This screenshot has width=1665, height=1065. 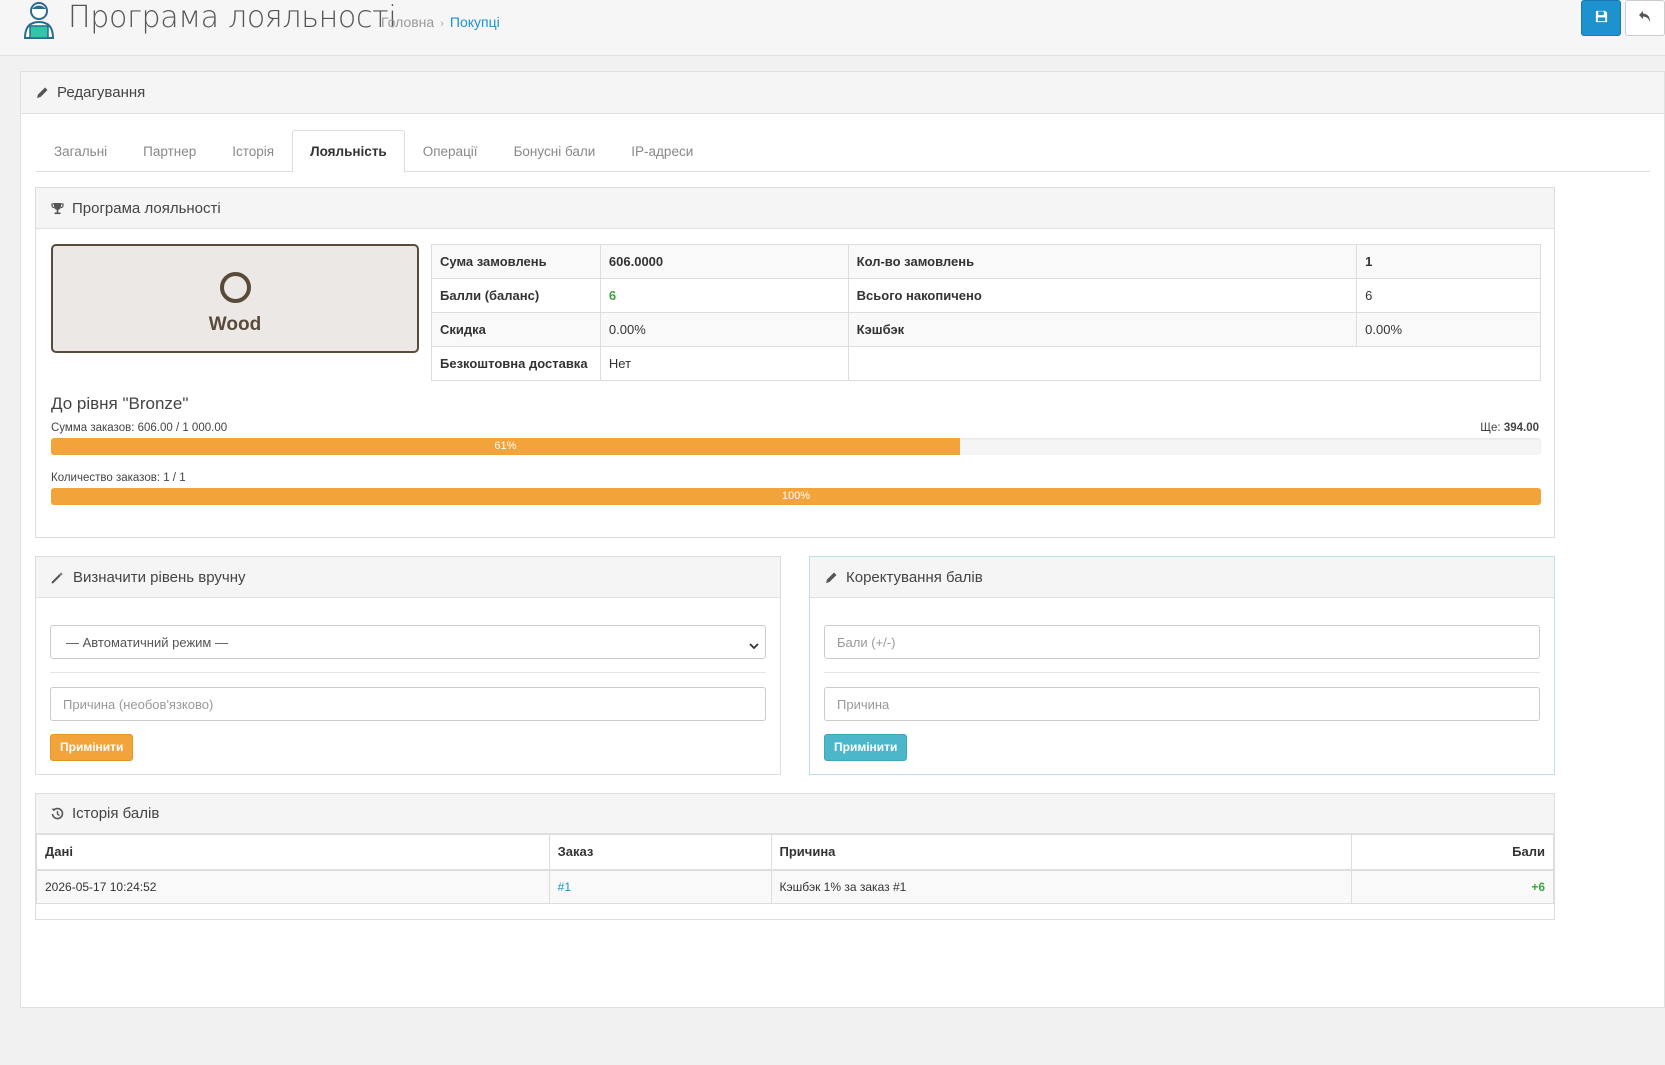 I want to click on sum-progress-label: Сумма заказов: 606.00 / 1 000.00, so click(x=139, y=428).